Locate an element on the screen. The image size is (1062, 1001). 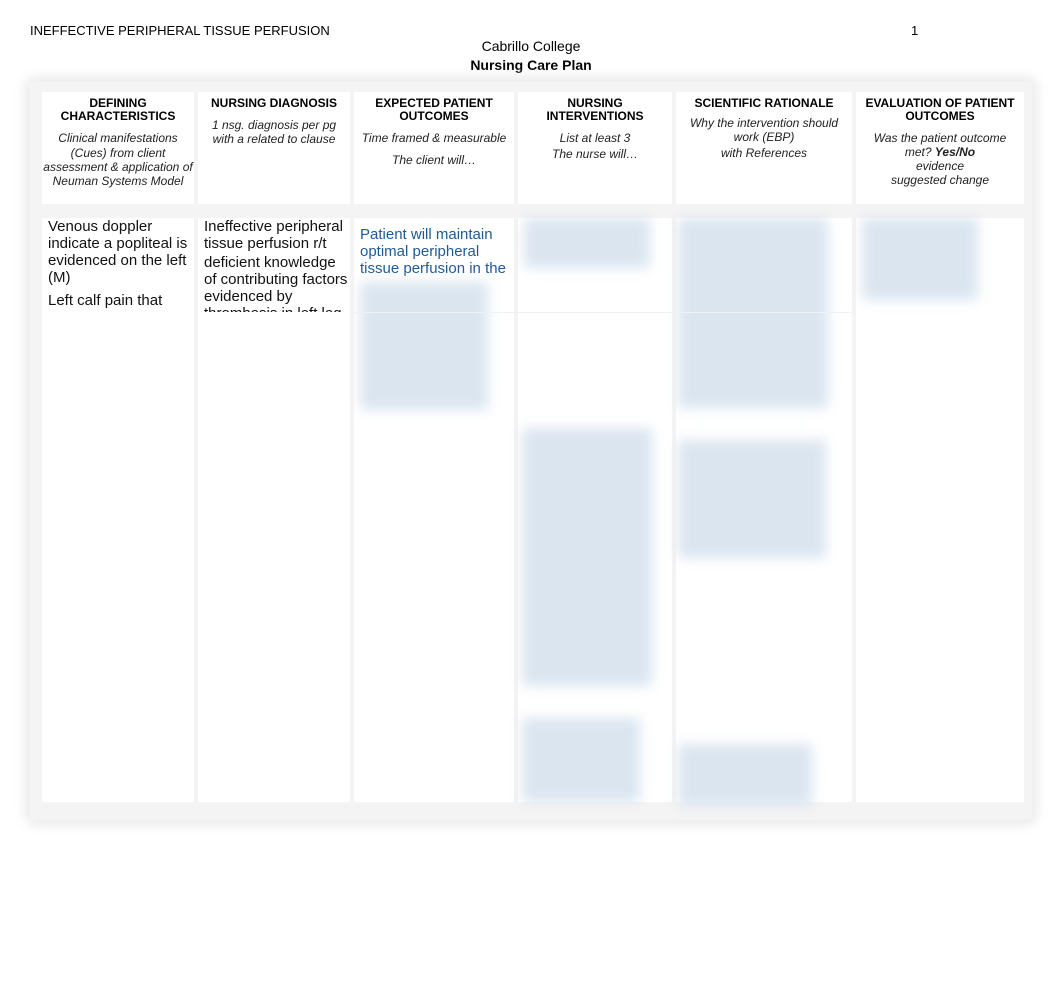
institution-name: Cabrillo College is located at coordinates (531, 46).